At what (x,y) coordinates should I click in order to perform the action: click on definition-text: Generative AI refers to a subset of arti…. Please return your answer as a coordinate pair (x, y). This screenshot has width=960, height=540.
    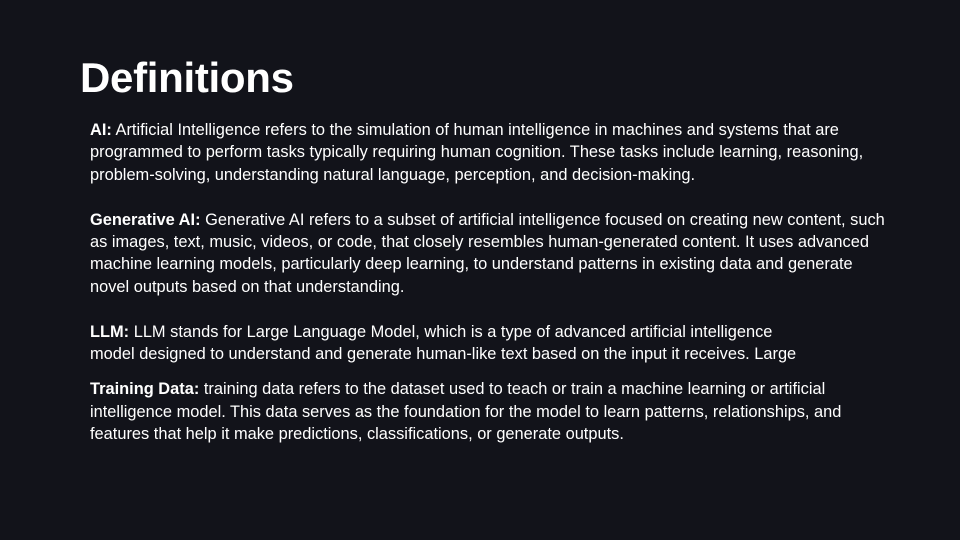
    Looking at the image, I should click on (487, 253).